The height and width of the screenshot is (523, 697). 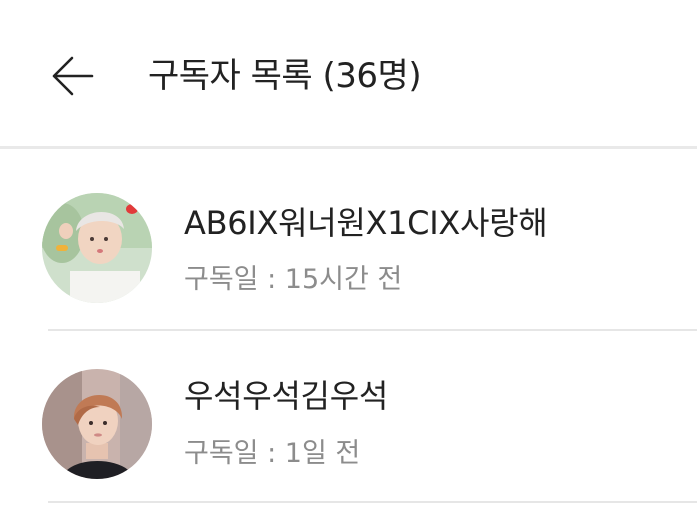 I want to click on subscriber-name: AB6IX워너원X1CIX사랑해, so click(x=366, y=223).